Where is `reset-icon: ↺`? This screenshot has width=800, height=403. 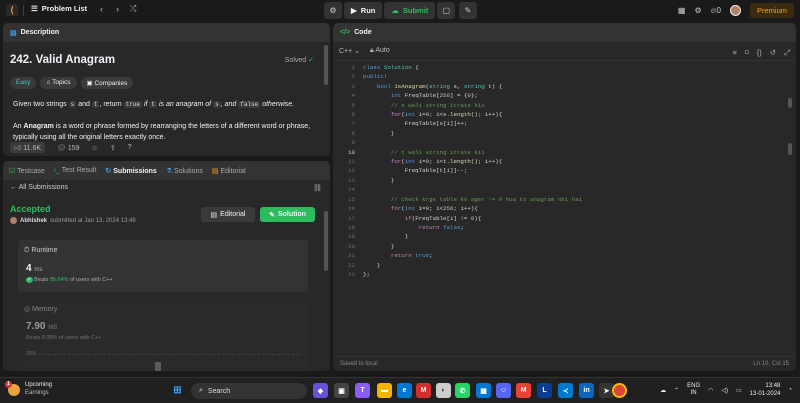 reset-icon: ↺ is located at coordinates (773, 53).